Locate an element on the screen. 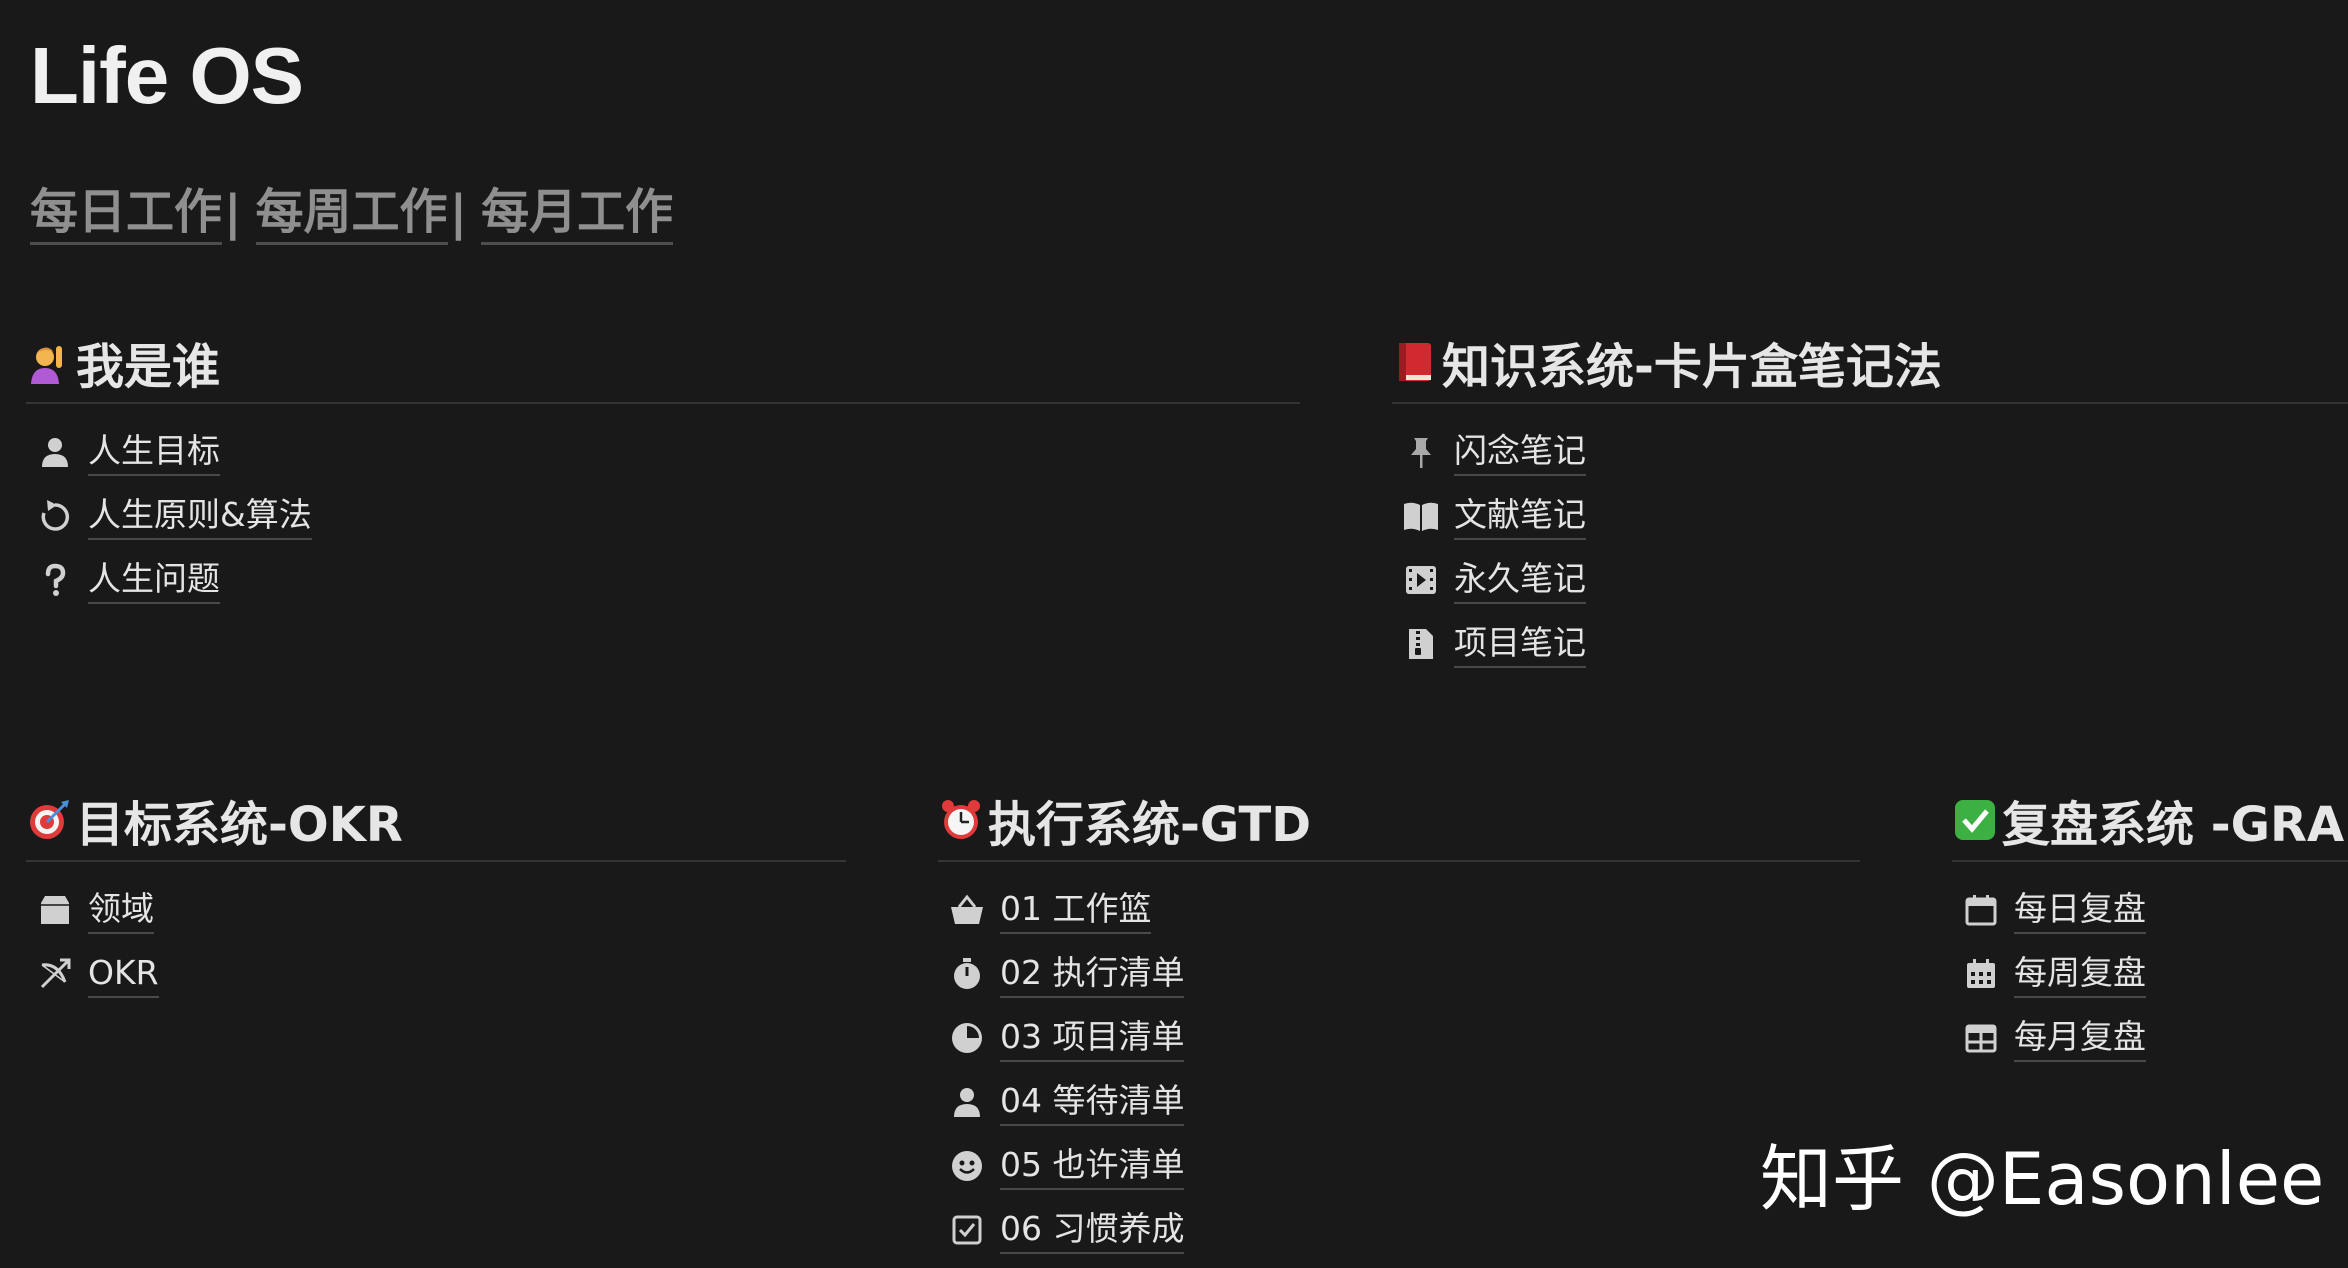 The image size is (2348, 1268). item-label: 领域 is located at coordinates (121, 910).